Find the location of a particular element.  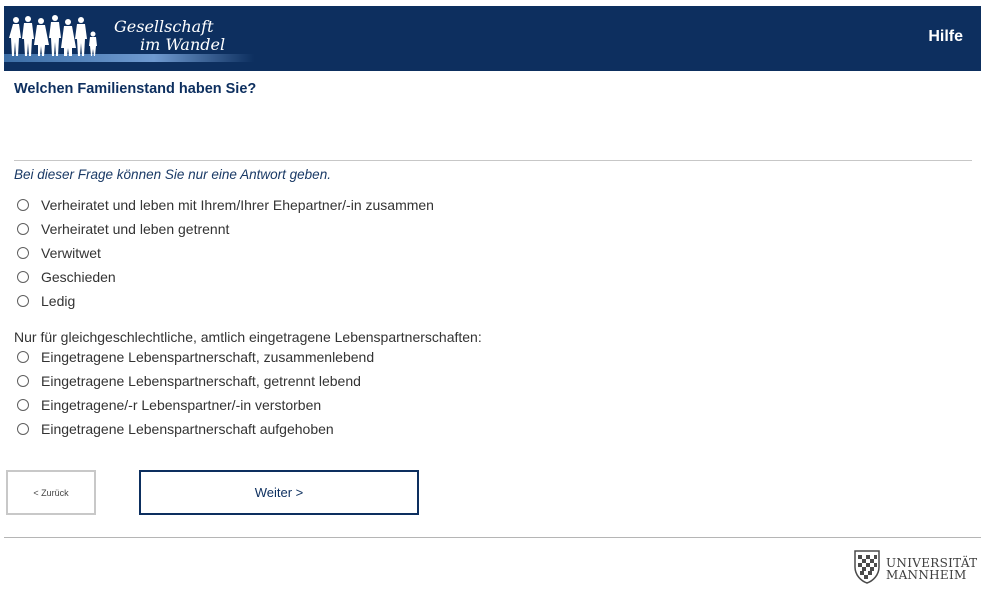

option-label: Verheiratet und leben getrennt is located at coordinates (135, 229).